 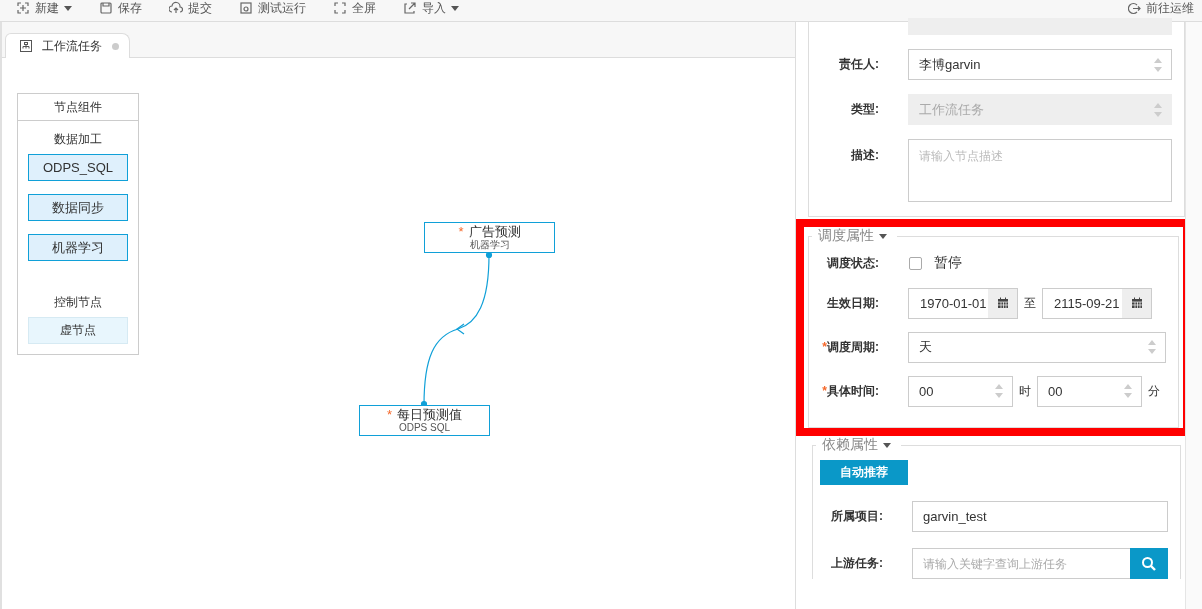 What do you see at coordinates (78, 247) in the screenshot?
I see `component-item: 机器学习` at bounding box center [78, 247].